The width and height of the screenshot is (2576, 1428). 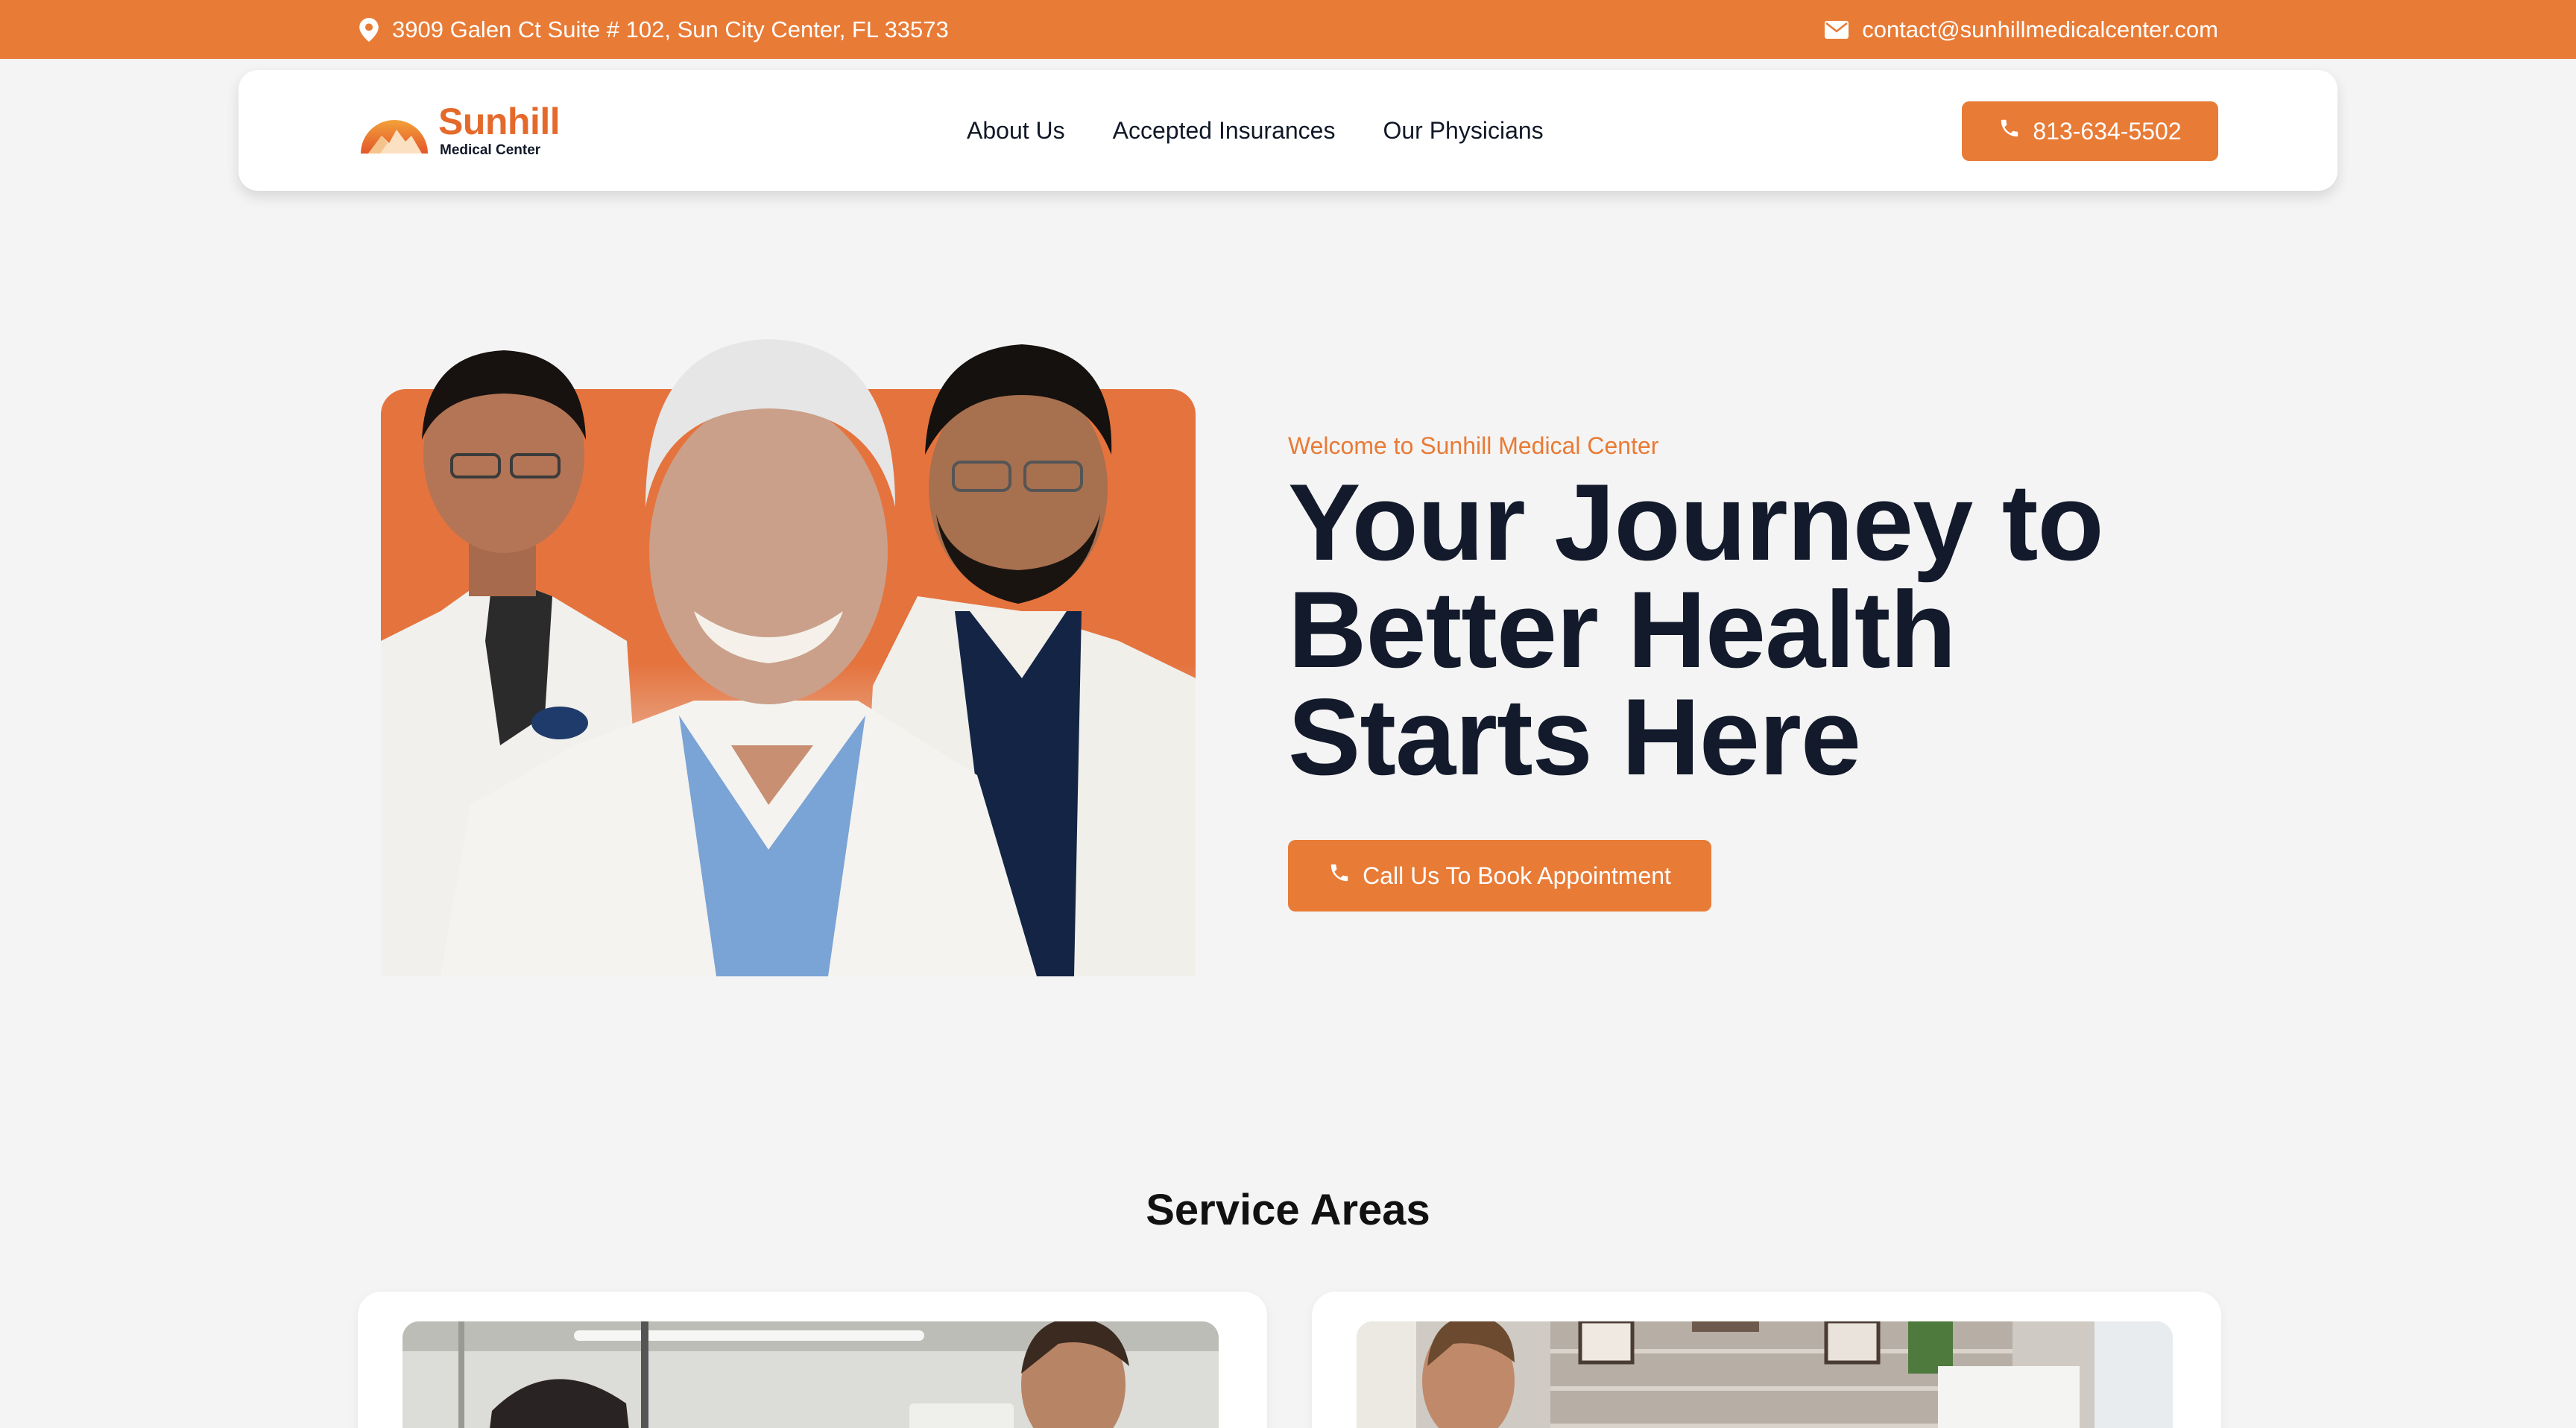 I want to click on physician-center-figure, so click(x=739, y=657).